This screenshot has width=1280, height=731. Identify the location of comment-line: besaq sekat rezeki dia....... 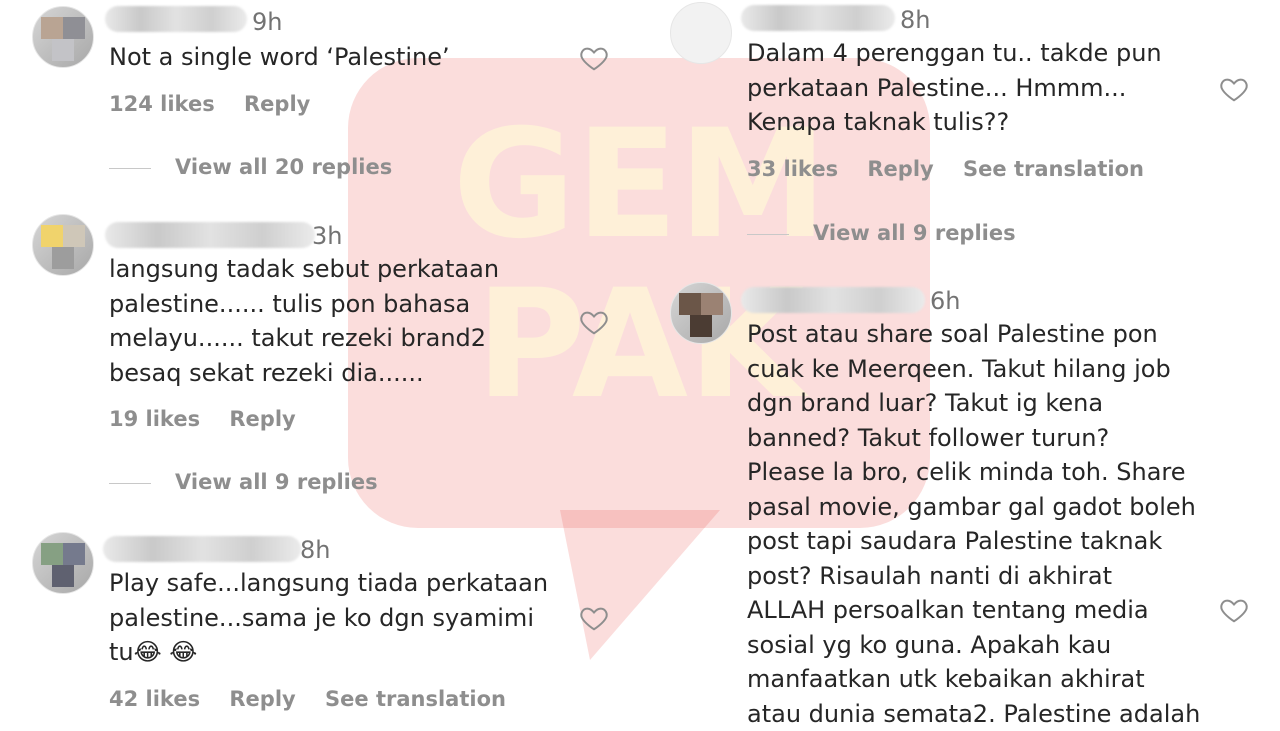
(304, 373).